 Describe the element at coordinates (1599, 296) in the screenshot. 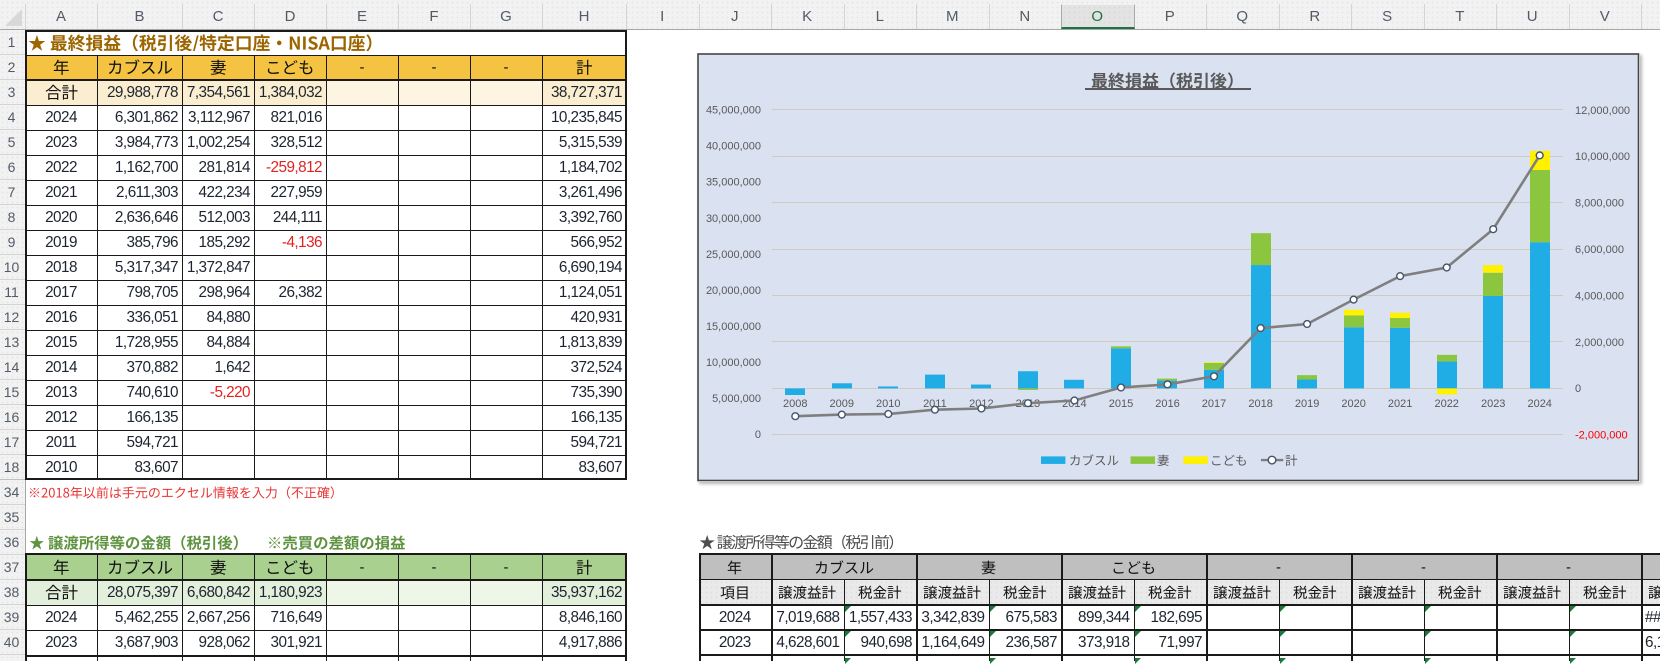

I see `svg-text: 4,000,000` at that location.